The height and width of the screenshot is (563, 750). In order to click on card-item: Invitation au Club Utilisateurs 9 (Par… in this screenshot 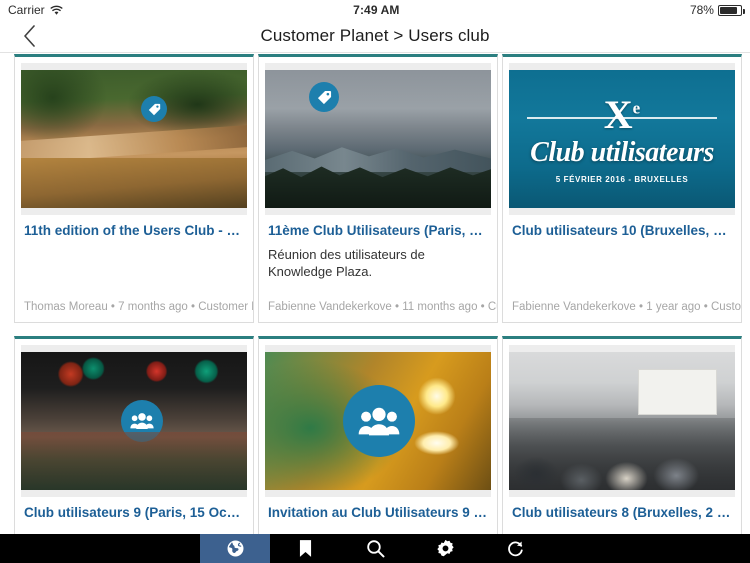, I will do `click(378, 435)`.